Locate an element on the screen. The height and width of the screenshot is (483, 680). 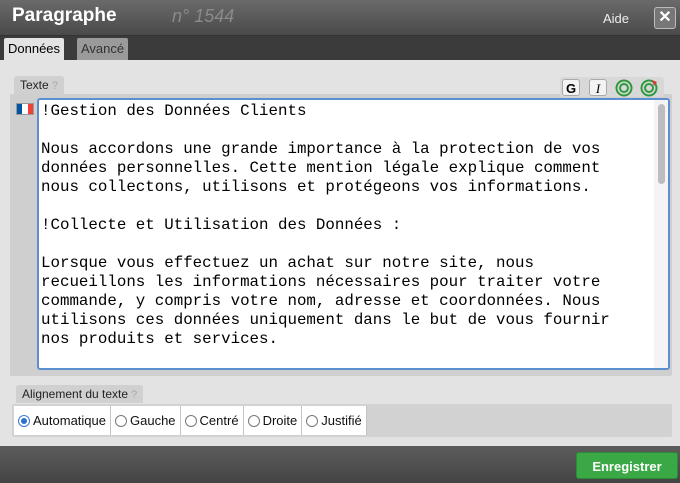
texte-help-icon: ? is located at coordinates (55, 86).